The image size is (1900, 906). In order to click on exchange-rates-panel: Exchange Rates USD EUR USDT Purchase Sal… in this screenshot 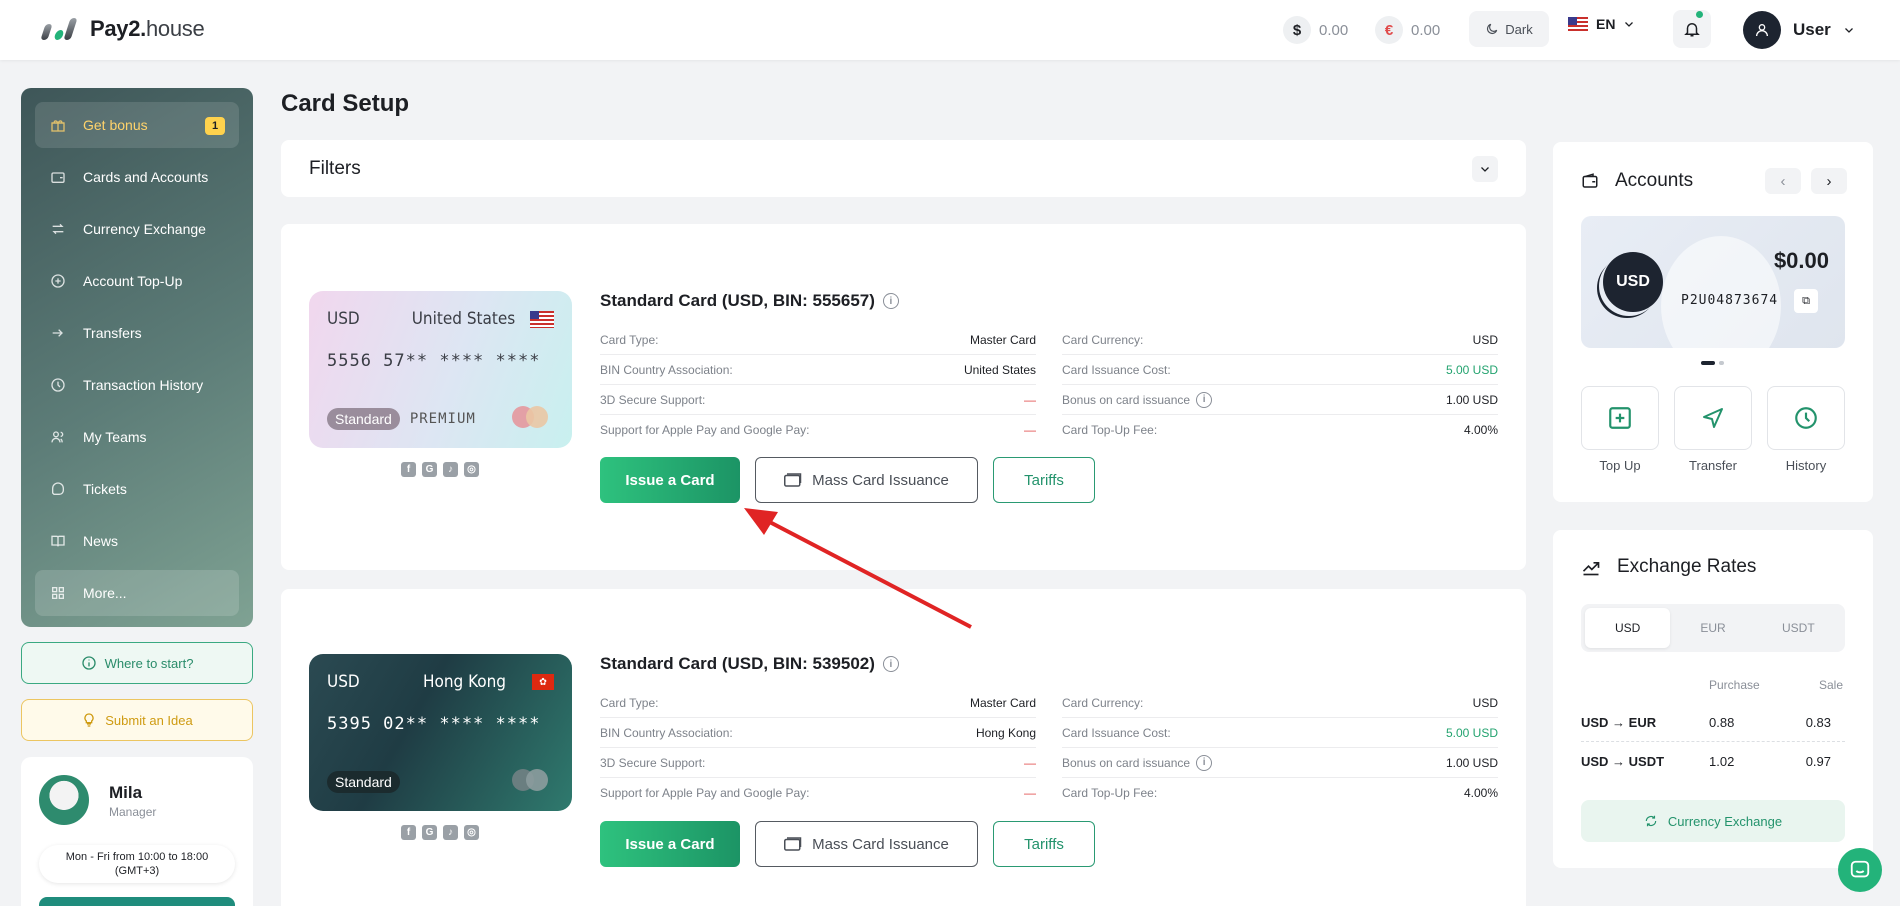, I will do `click(1713, 699)`.